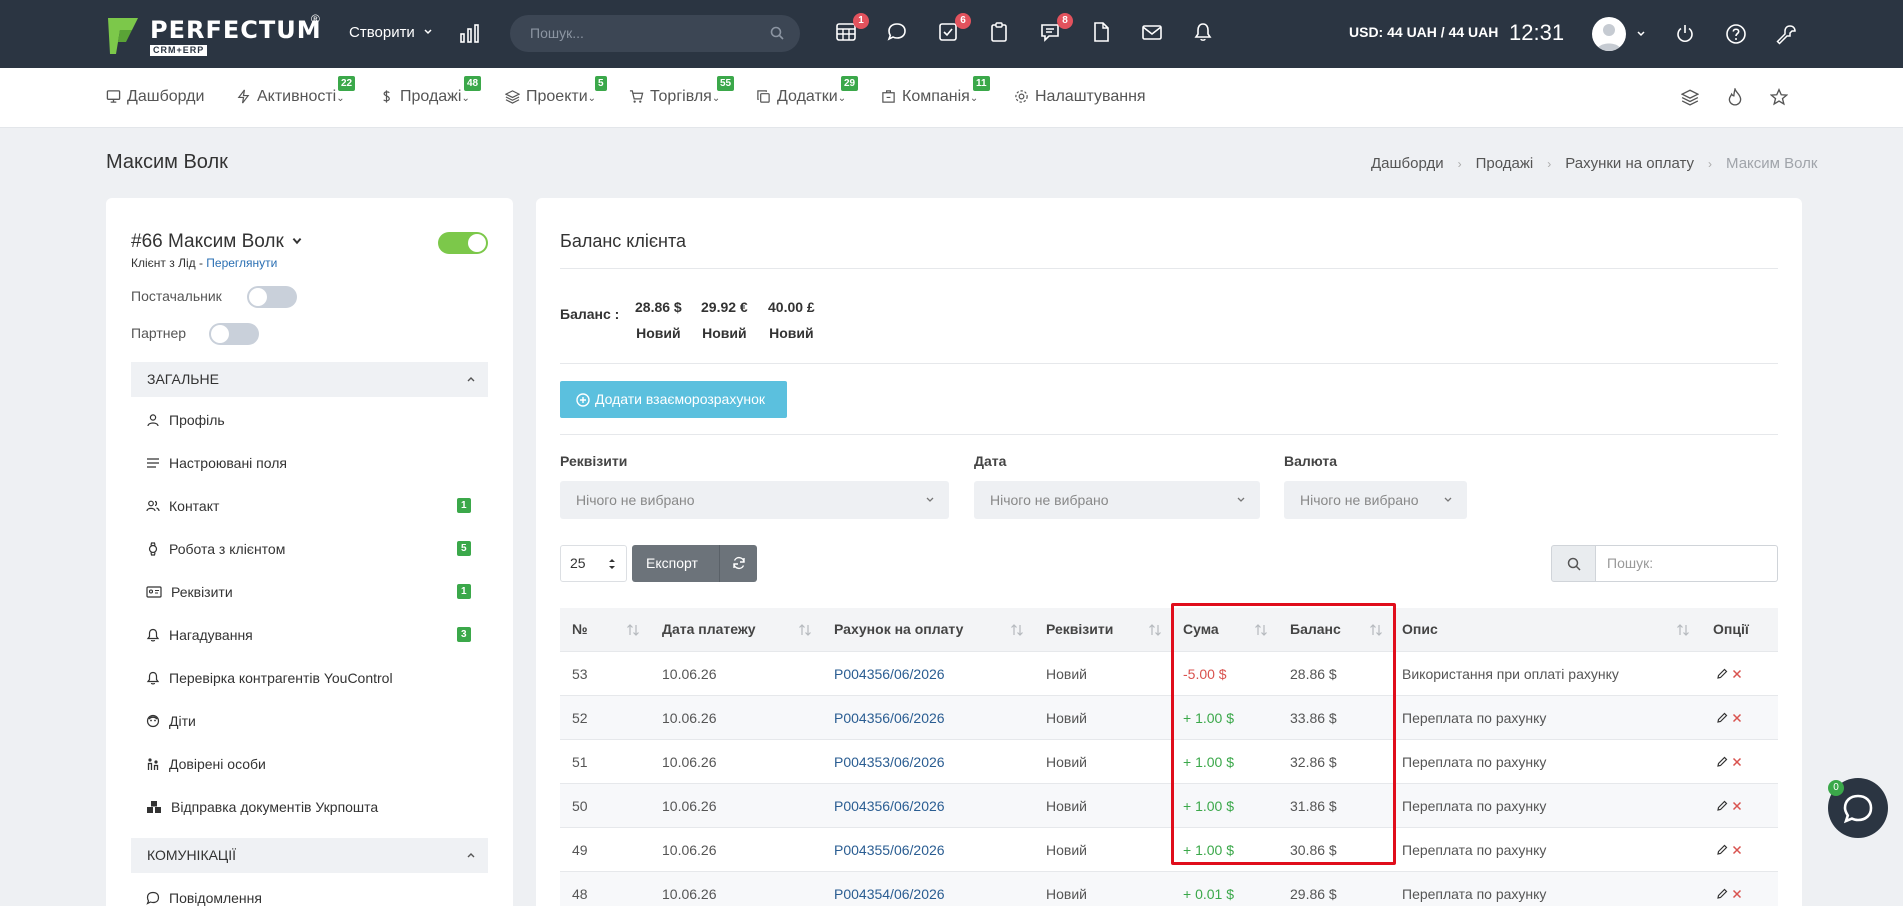  What do you see at coordinates (1858, 808) in the screenshot?
I see `chat-widget-button: 0` at bounding box center [1858, 808].